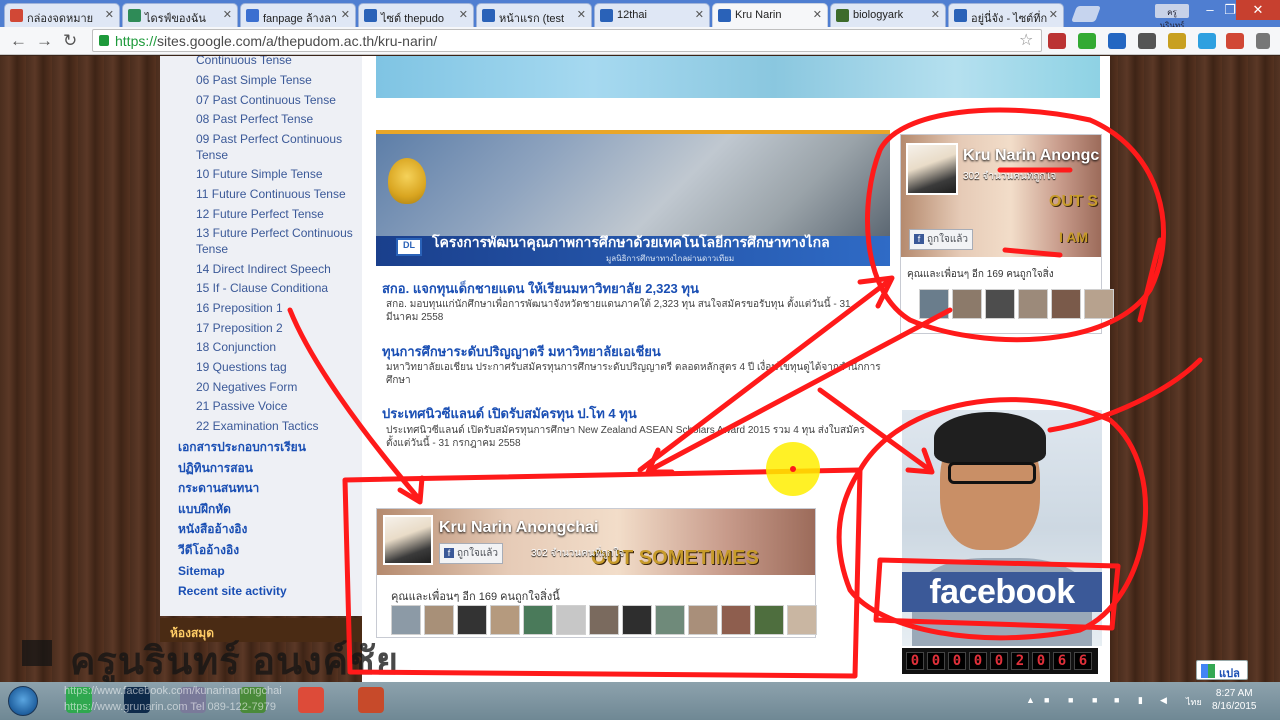 The height and width of the screenshot is (720, 1280). What do you see at coordinates (208, 550) in the screenshot?
I see `sidebar-category: วีดีโออ้างอิง` at bounding box center [208, 550].